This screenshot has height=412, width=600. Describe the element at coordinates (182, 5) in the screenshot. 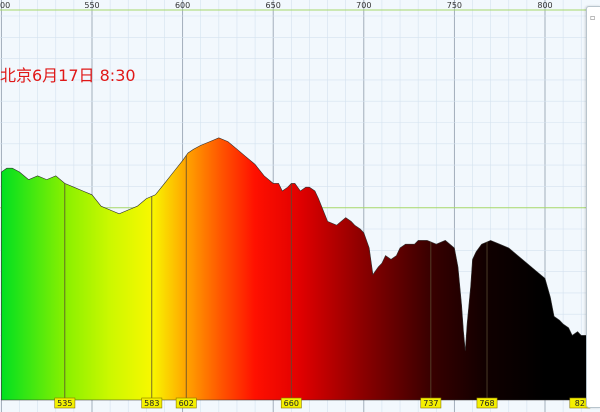

I see `top-tick-label: 600` at that location.